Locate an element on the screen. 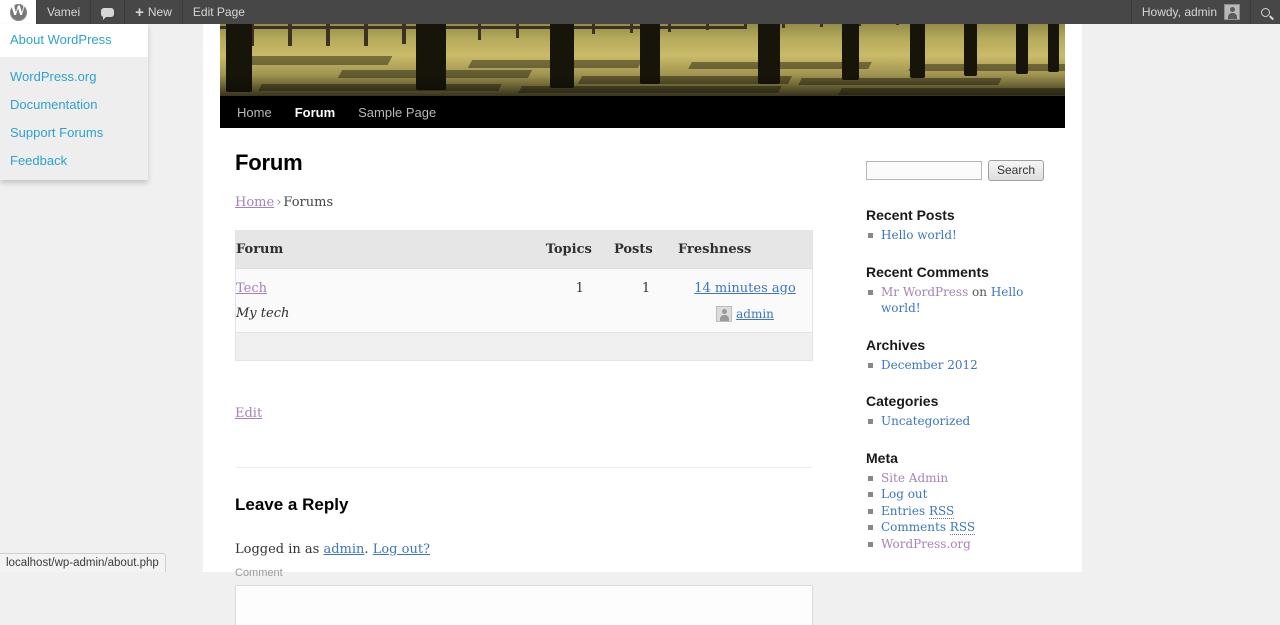 This screenshot has height=625, width=1280. widget-list: Hello world! is located at coordinates (963, 235).